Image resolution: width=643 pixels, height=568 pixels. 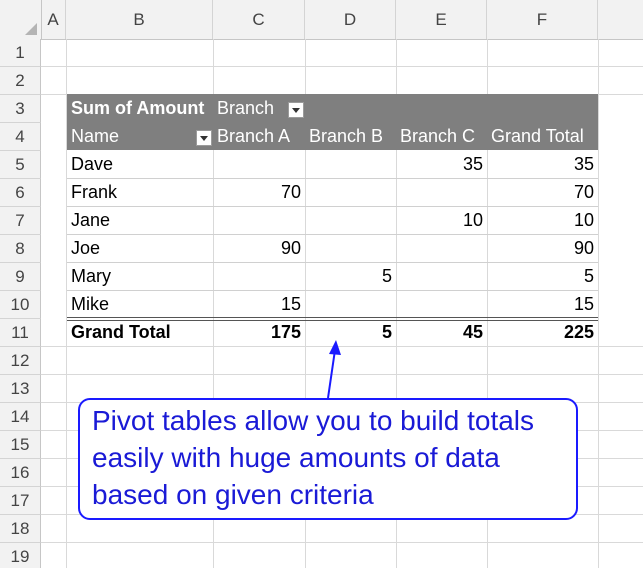 I want to click on pivot-column-header: Branch C, so click(x=437, y=136).